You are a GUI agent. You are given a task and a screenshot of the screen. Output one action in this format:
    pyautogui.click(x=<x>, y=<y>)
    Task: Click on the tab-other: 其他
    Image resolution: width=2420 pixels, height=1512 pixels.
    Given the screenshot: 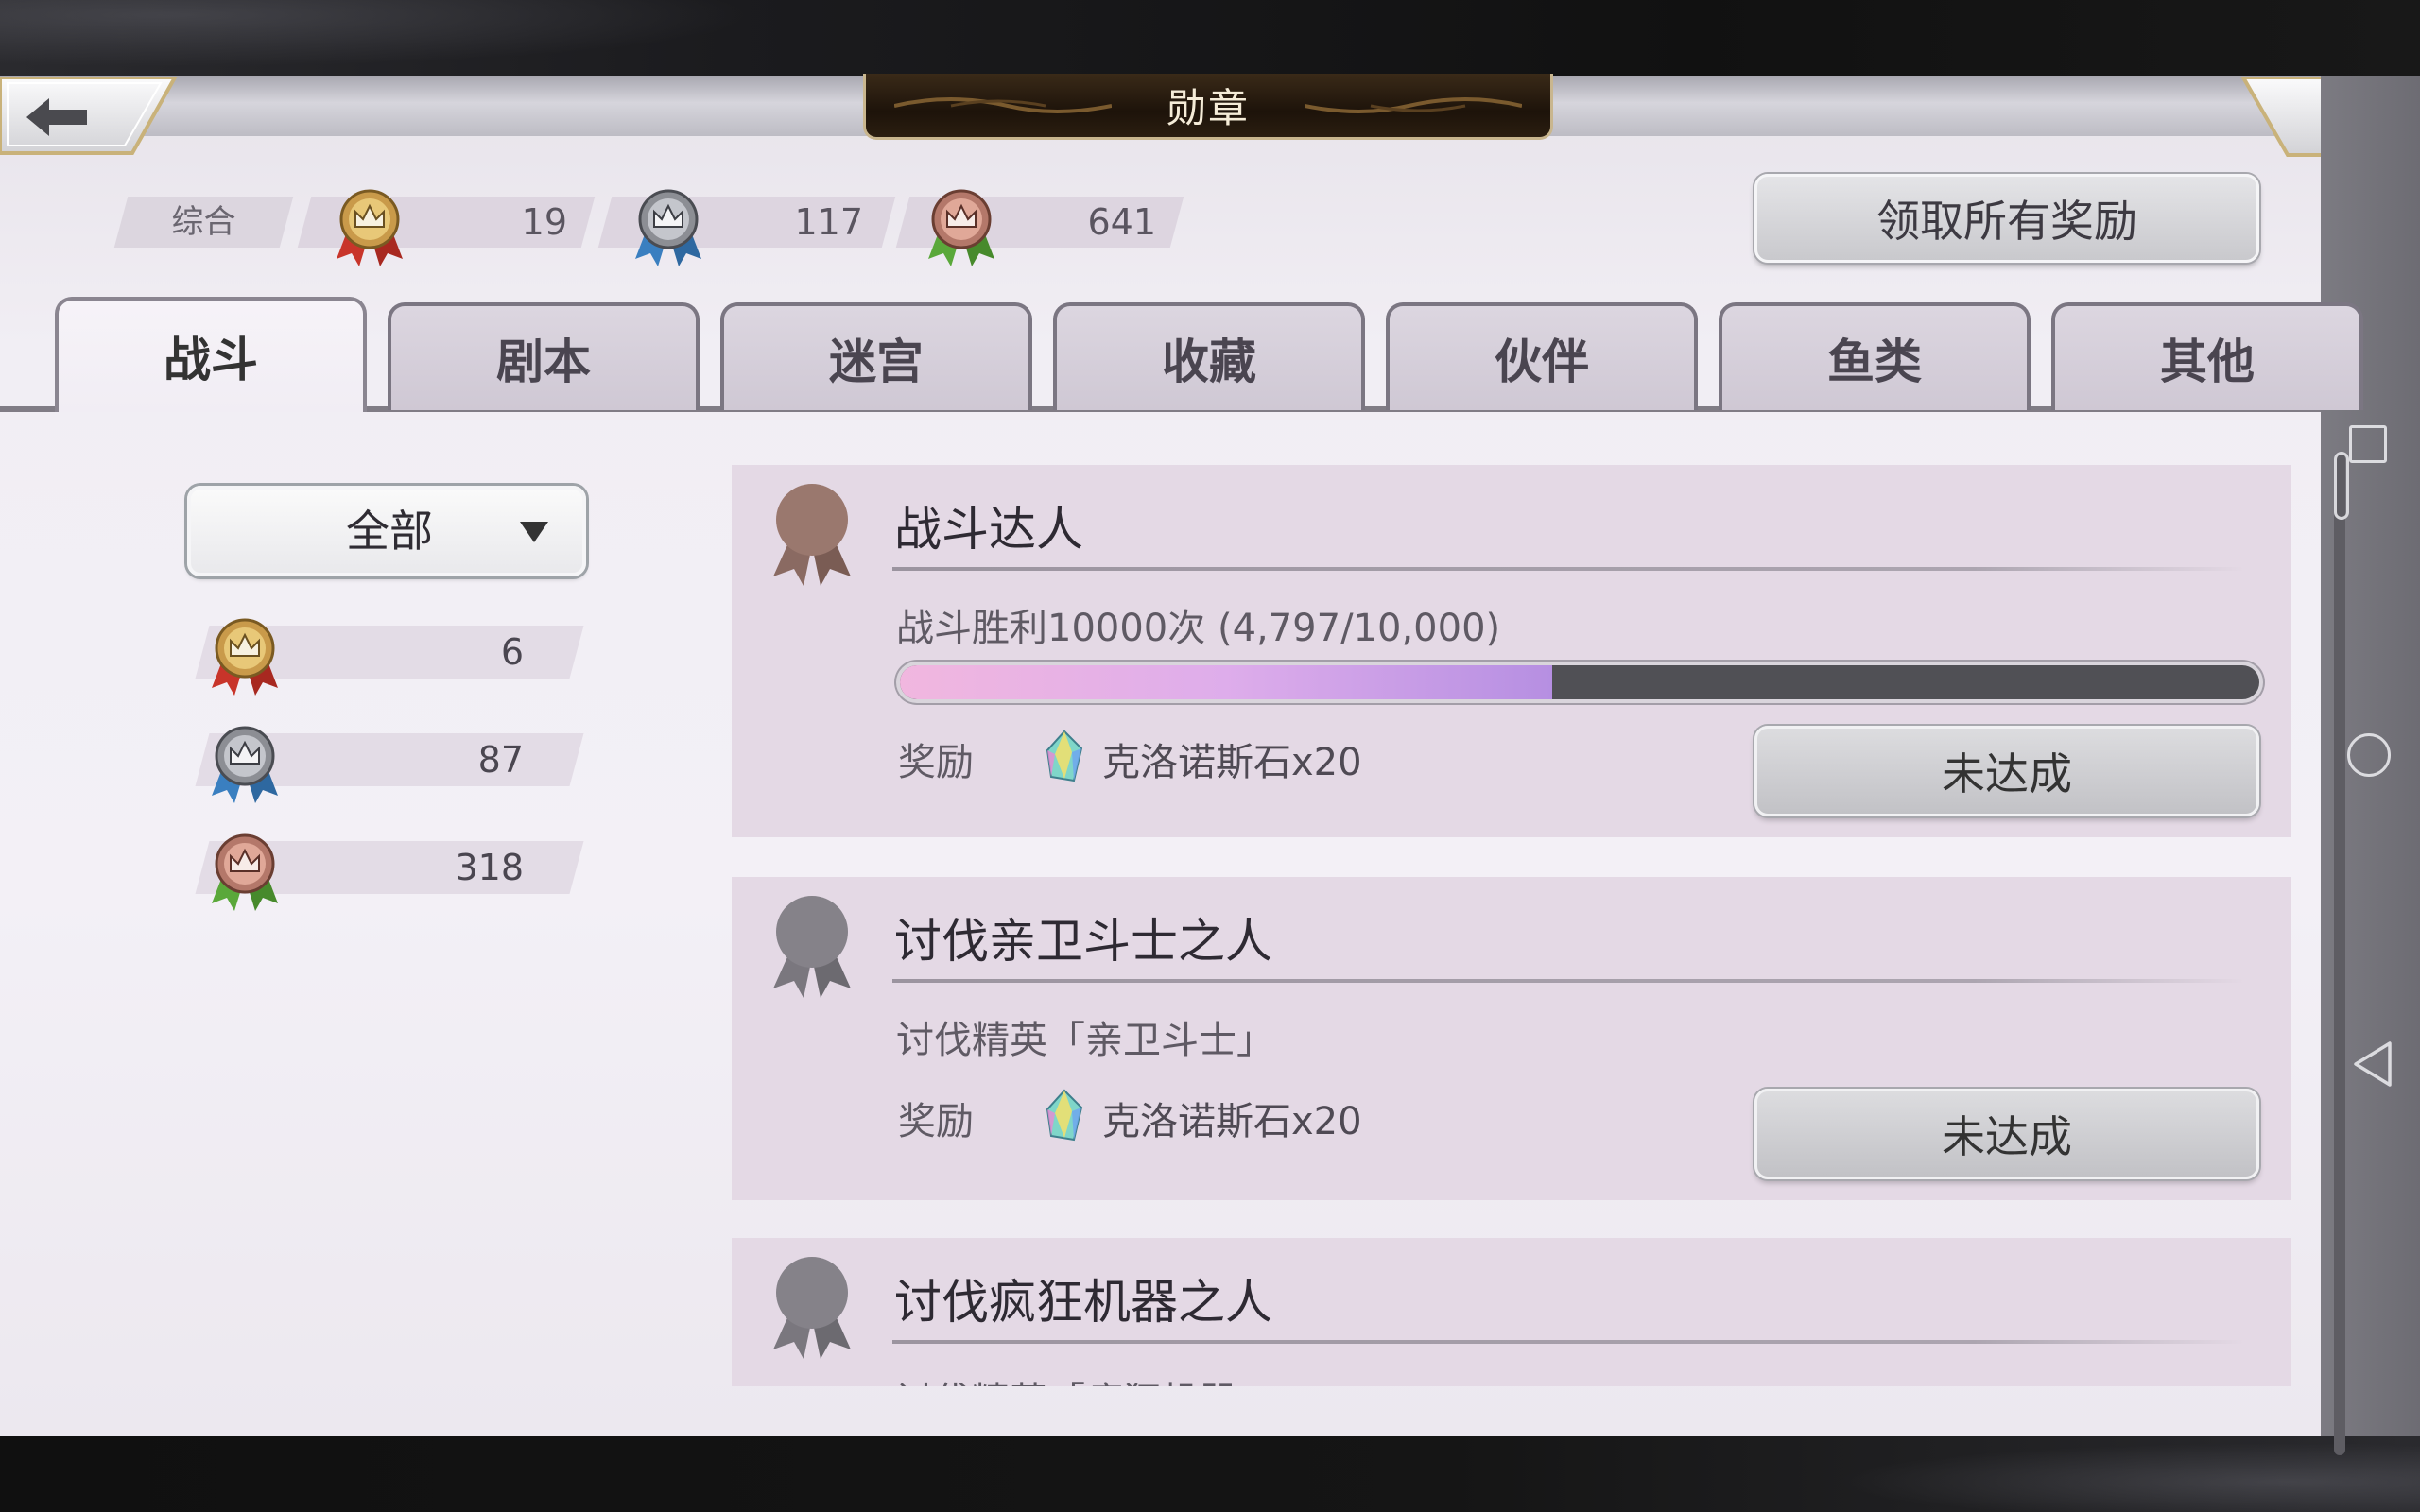 What is the action you would take?
    pyautogui.click(x=2207, y=356)
    